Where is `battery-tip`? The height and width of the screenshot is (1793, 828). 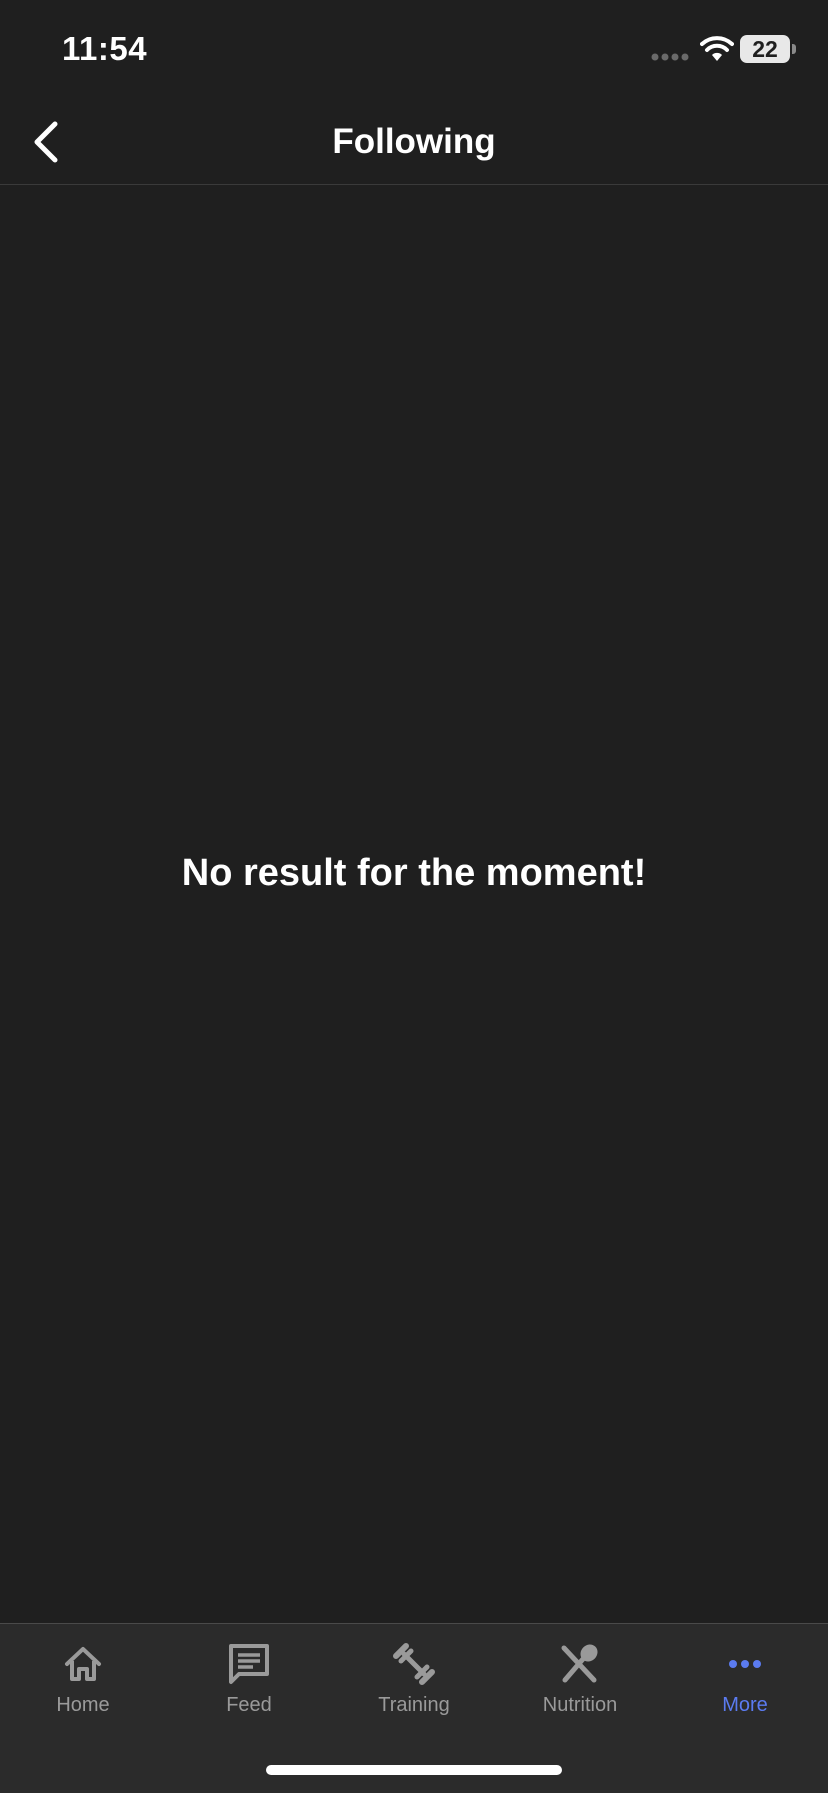
battery-tip is located at coordinates (794, 49).